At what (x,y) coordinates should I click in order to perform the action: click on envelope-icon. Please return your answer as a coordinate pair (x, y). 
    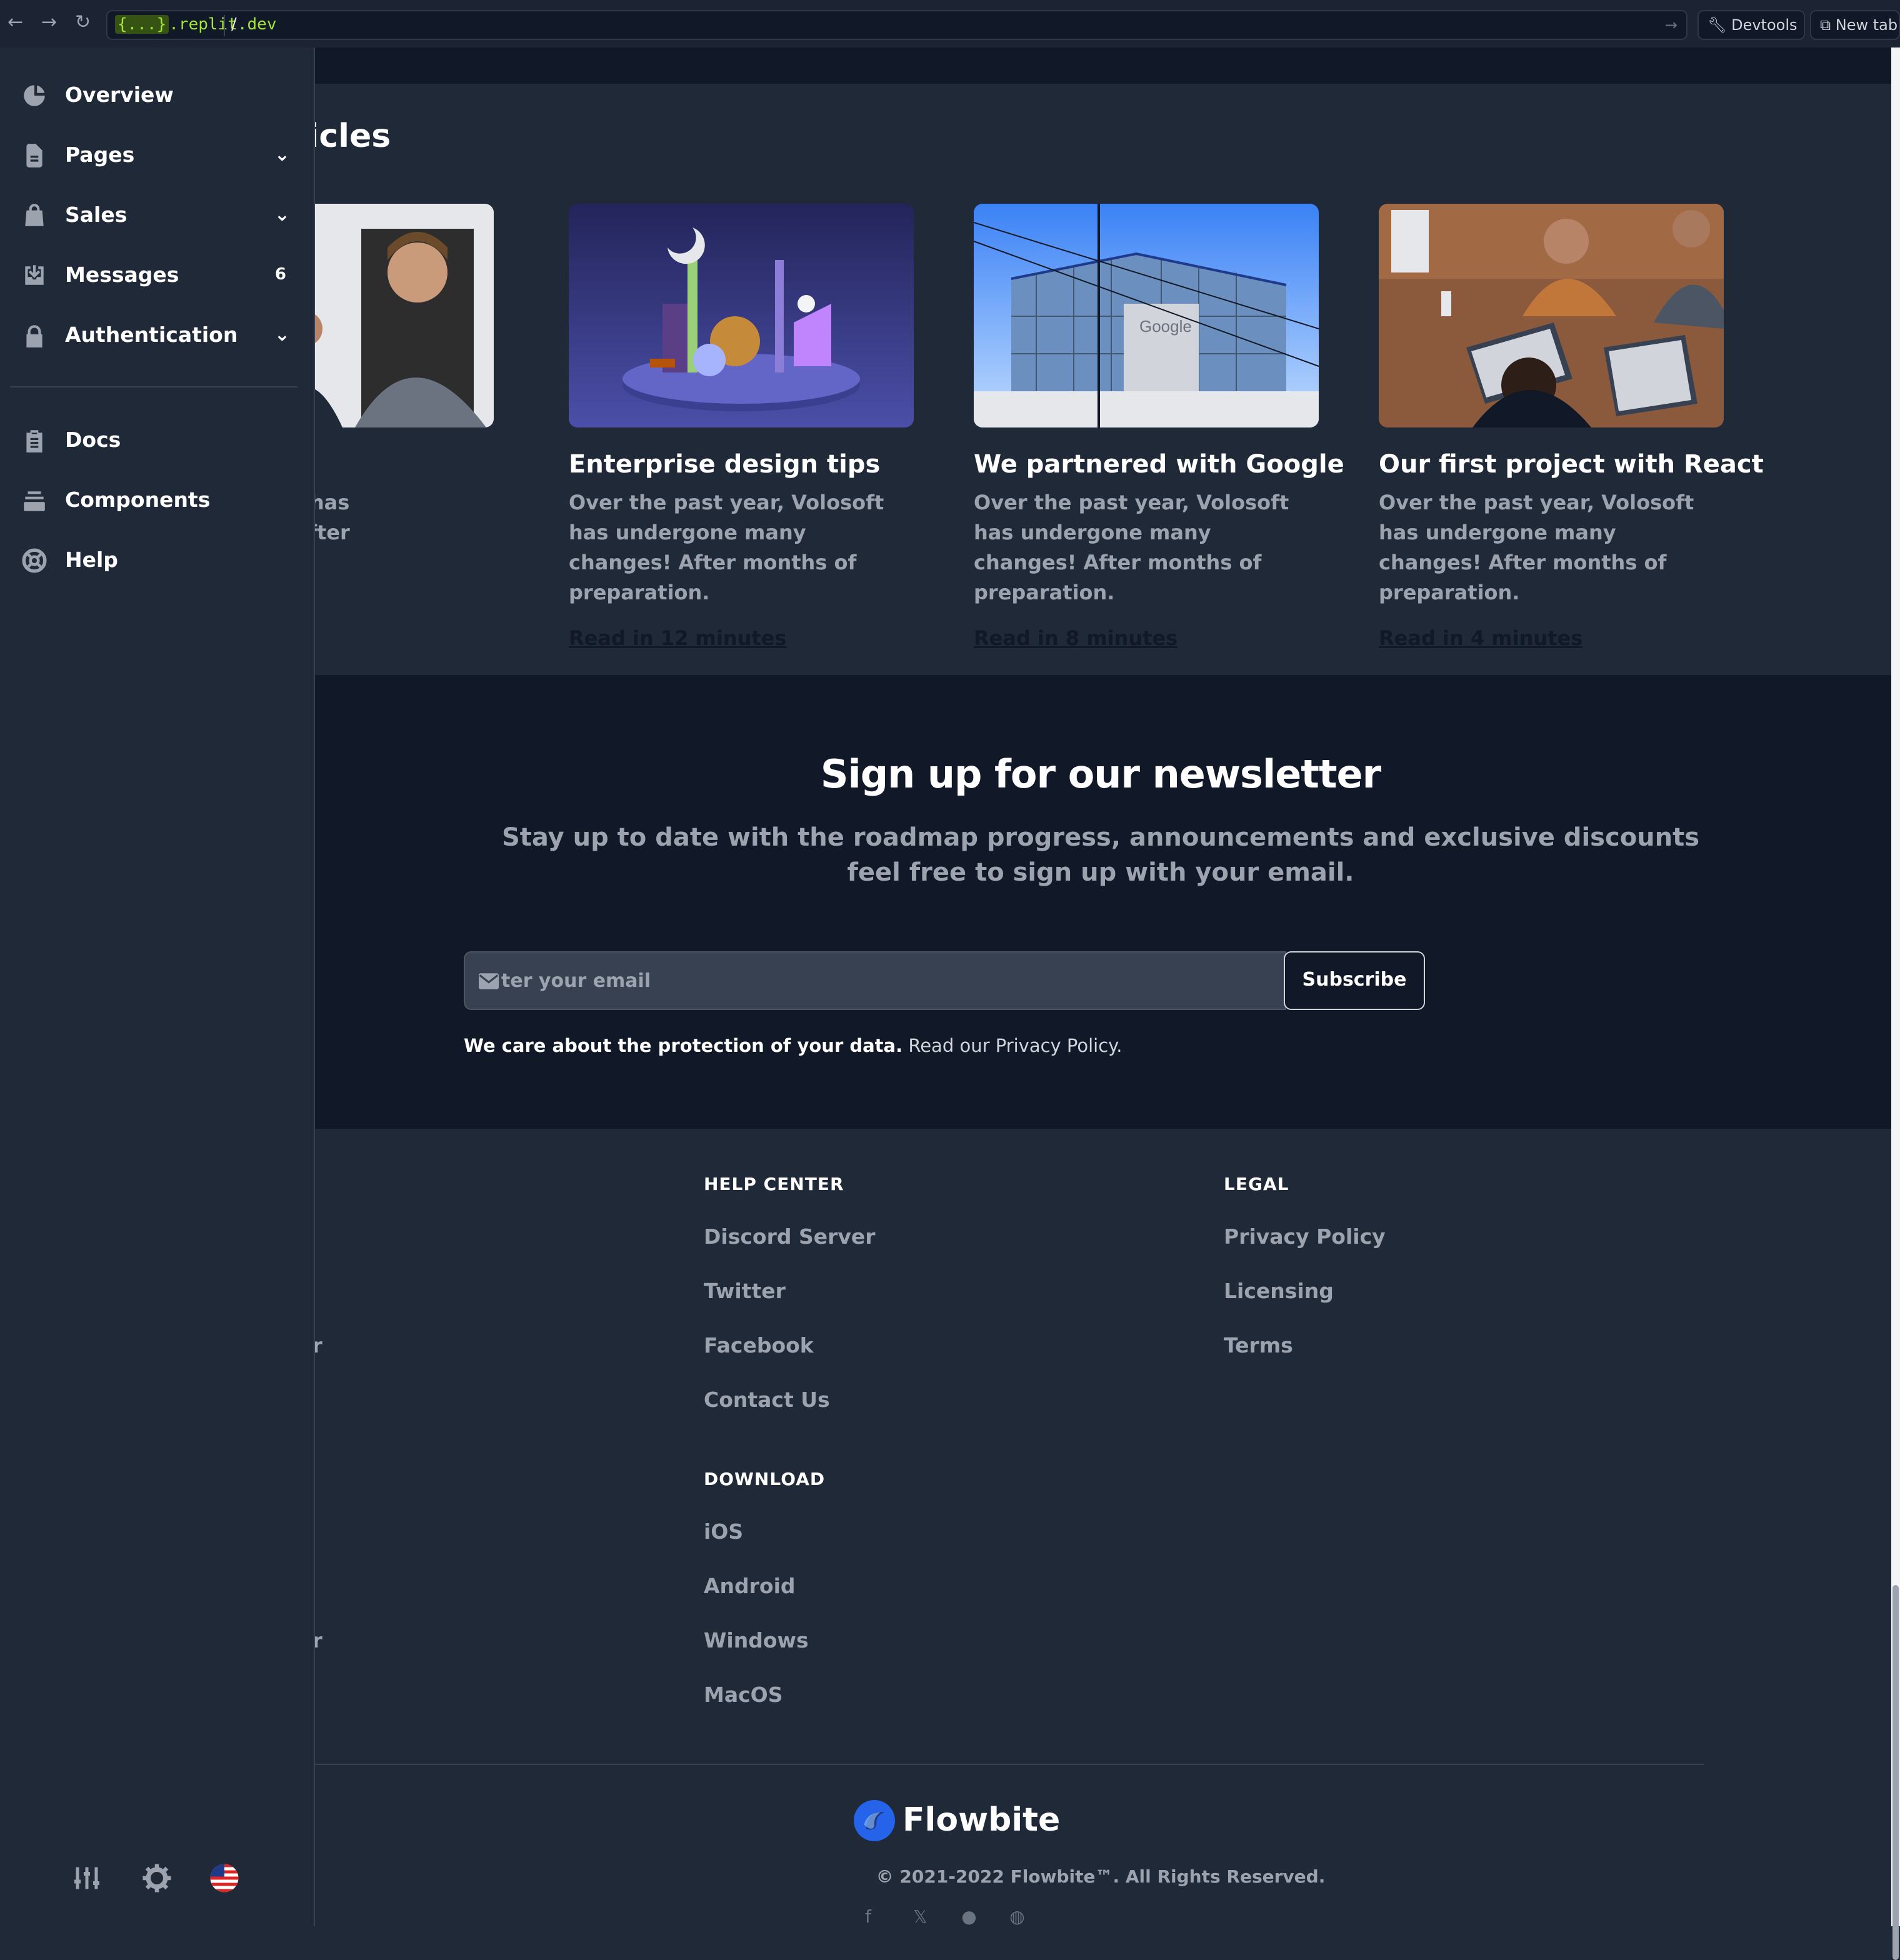
    Looking at the image, I should click on (489, 981).